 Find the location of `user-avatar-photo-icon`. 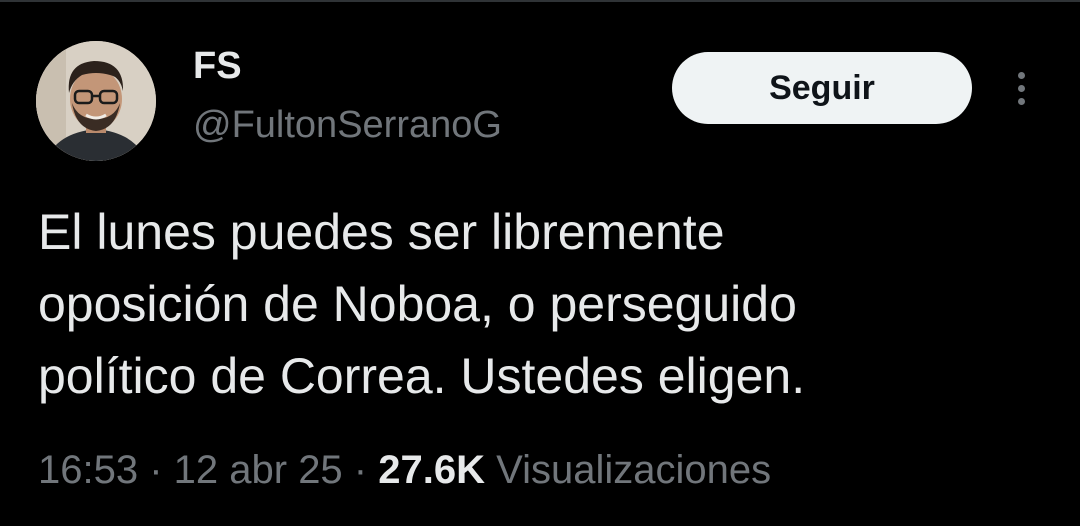

user-avatar-photo-icon is located at coordinates (96, 101).